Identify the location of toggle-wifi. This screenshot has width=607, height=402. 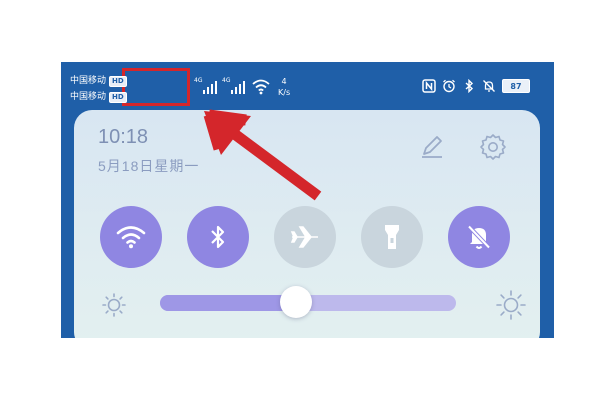
(131, 237).